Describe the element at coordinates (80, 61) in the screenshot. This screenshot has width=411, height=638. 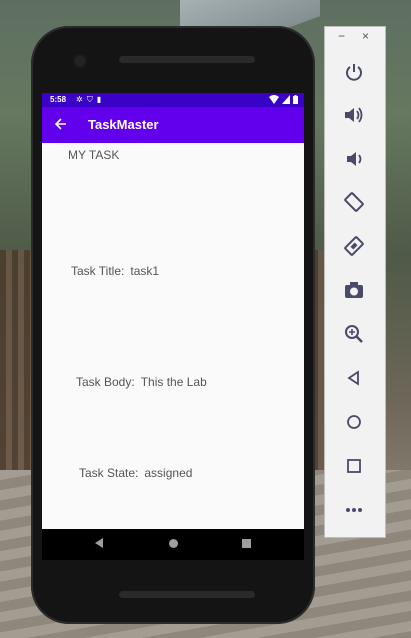
I see `front-camera` at that location.